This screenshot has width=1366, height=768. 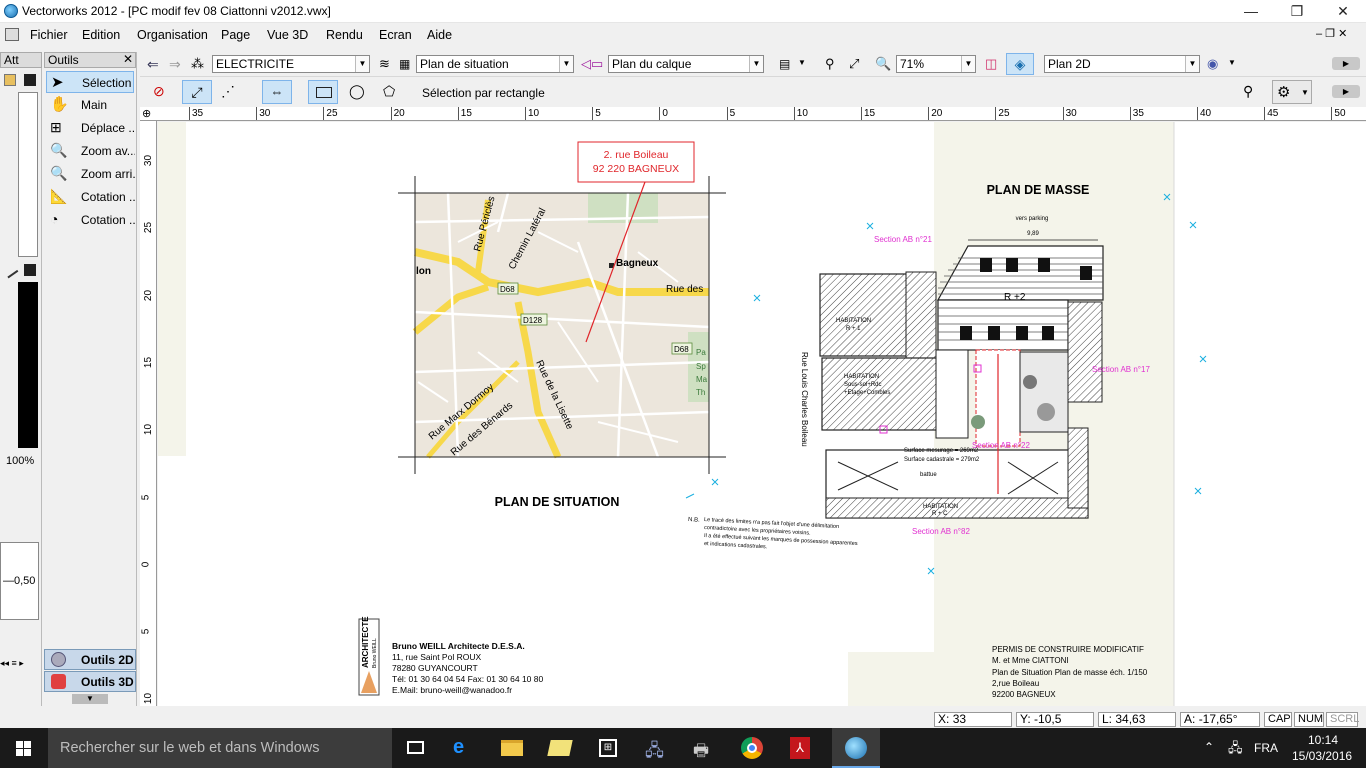 I want to click on taskbar-printer: 🖶, so click(x=704, y=748).